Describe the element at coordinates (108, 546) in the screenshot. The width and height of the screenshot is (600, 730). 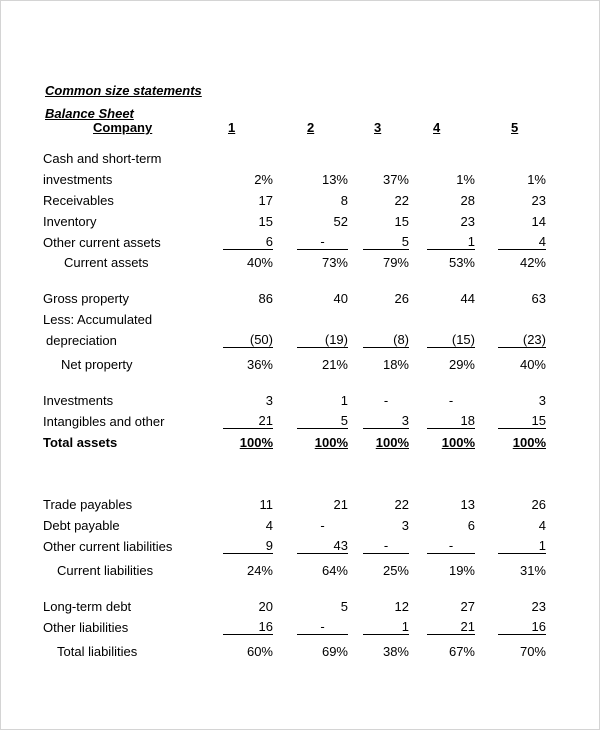
I see `row-label: Other current liabilities` at that location.